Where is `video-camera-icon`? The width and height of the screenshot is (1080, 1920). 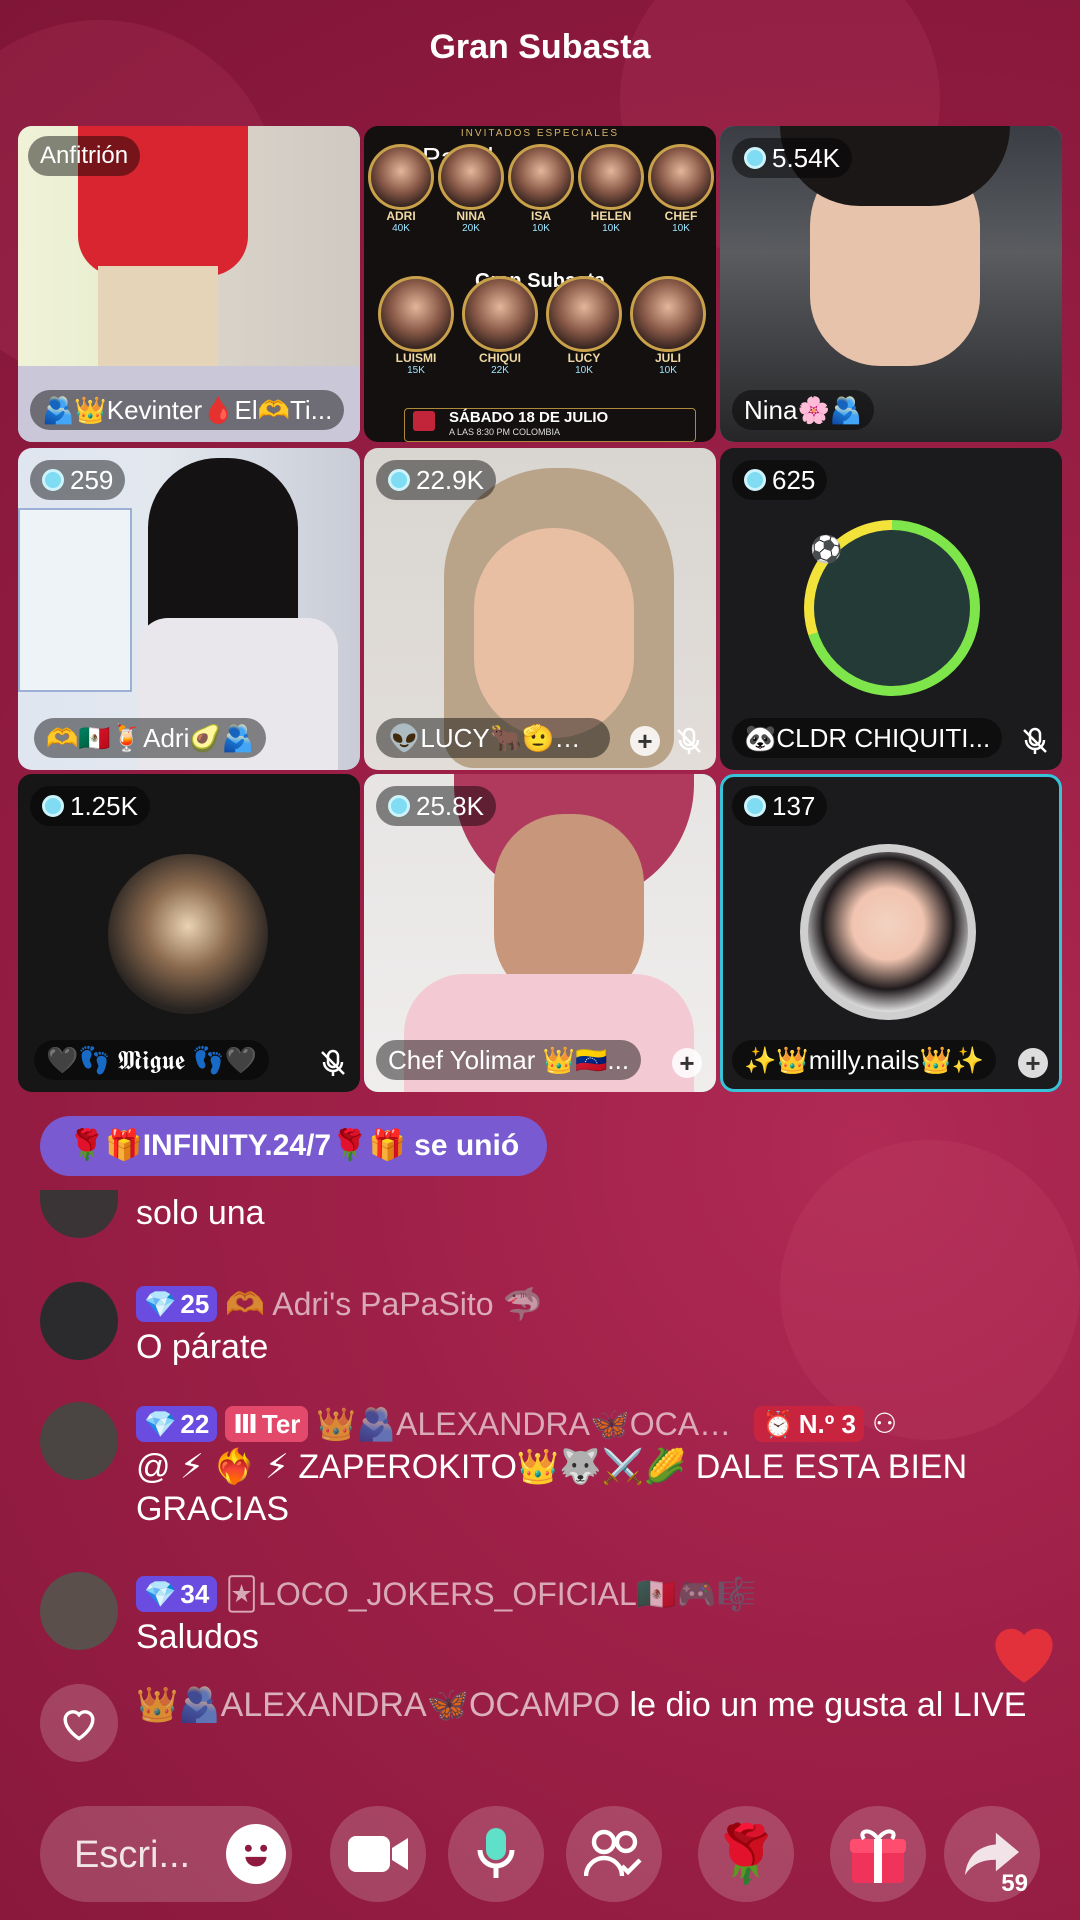 video-camera-icon is located at coordinates (378, 1854).